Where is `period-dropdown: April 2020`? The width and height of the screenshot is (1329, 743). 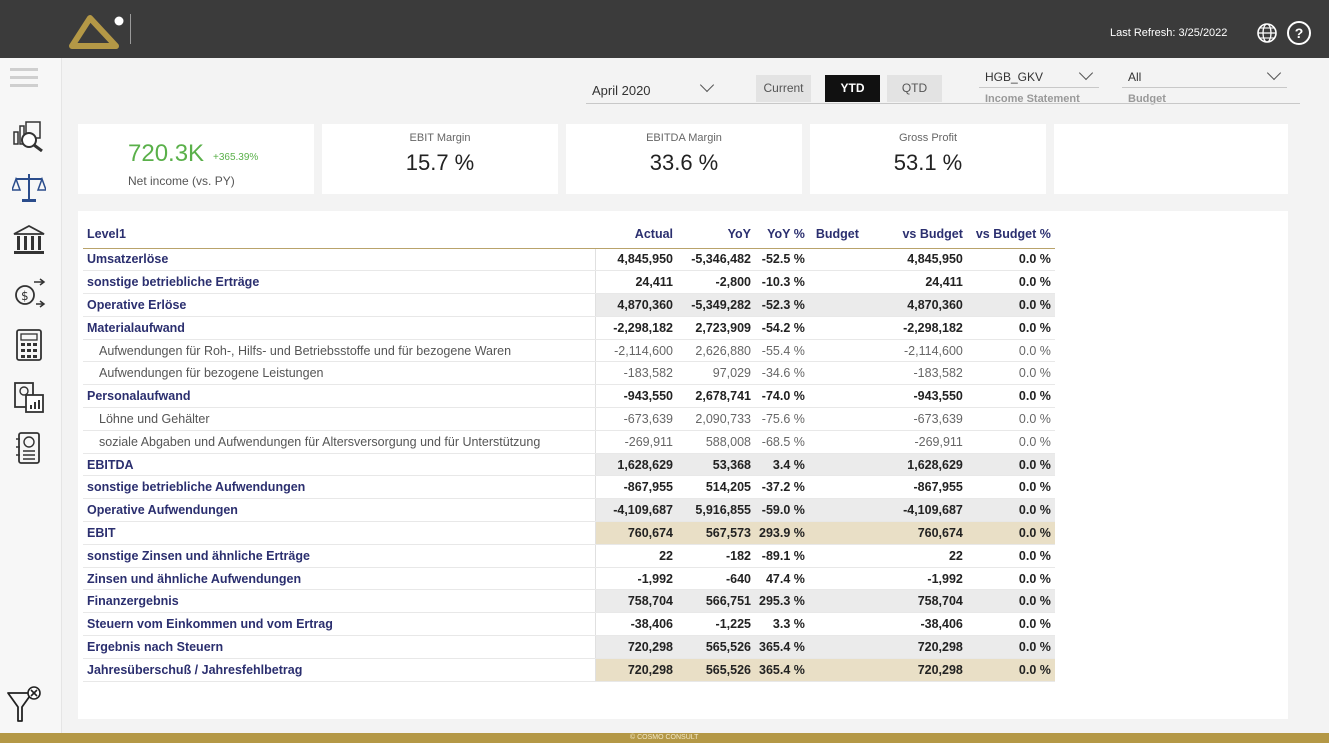 period-dropdown: April 2020 is located at coordinates (653, 89).